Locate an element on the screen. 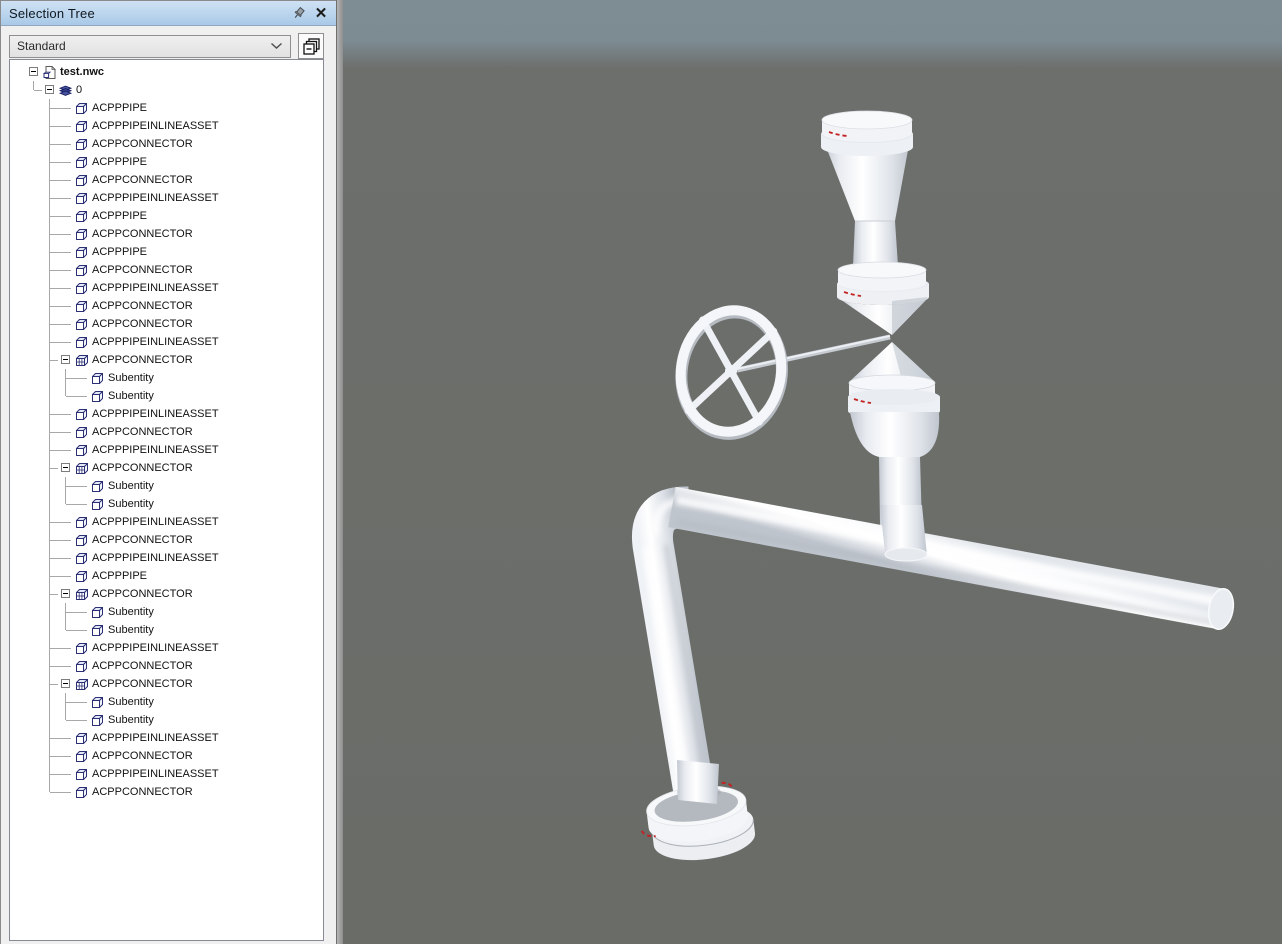 This screenshot has width=1282, height=944. tee-stub is located at coordinates (904, 533).